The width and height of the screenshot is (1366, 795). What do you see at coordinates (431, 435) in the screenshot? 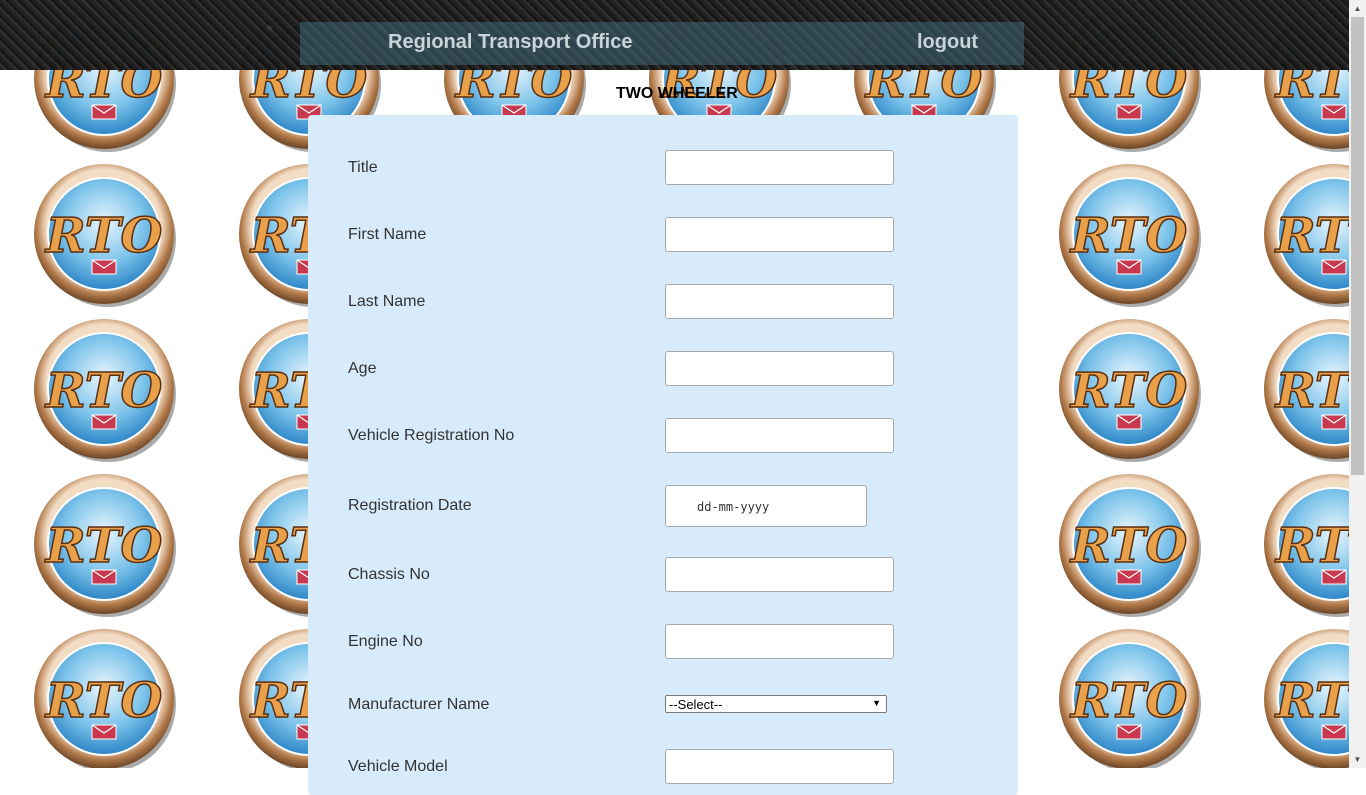
I see `vehicle-registration-no-label: Vehicle Registration No` at bounding box center [431, 435].